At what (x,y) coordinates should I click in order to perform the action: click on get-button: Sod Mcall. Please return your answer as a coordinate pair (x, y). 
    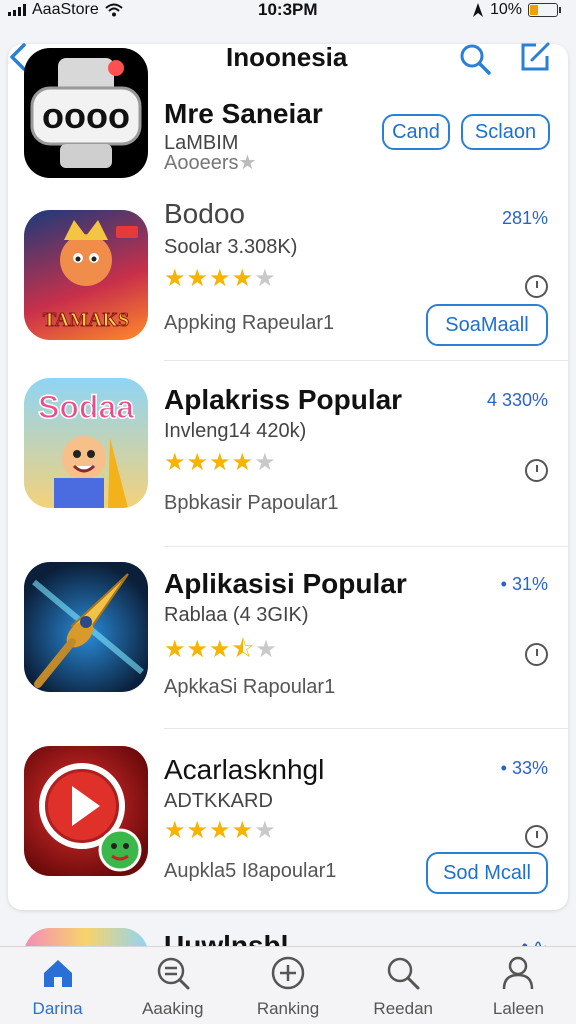
    Looking at the image, I should click on (487, 873).